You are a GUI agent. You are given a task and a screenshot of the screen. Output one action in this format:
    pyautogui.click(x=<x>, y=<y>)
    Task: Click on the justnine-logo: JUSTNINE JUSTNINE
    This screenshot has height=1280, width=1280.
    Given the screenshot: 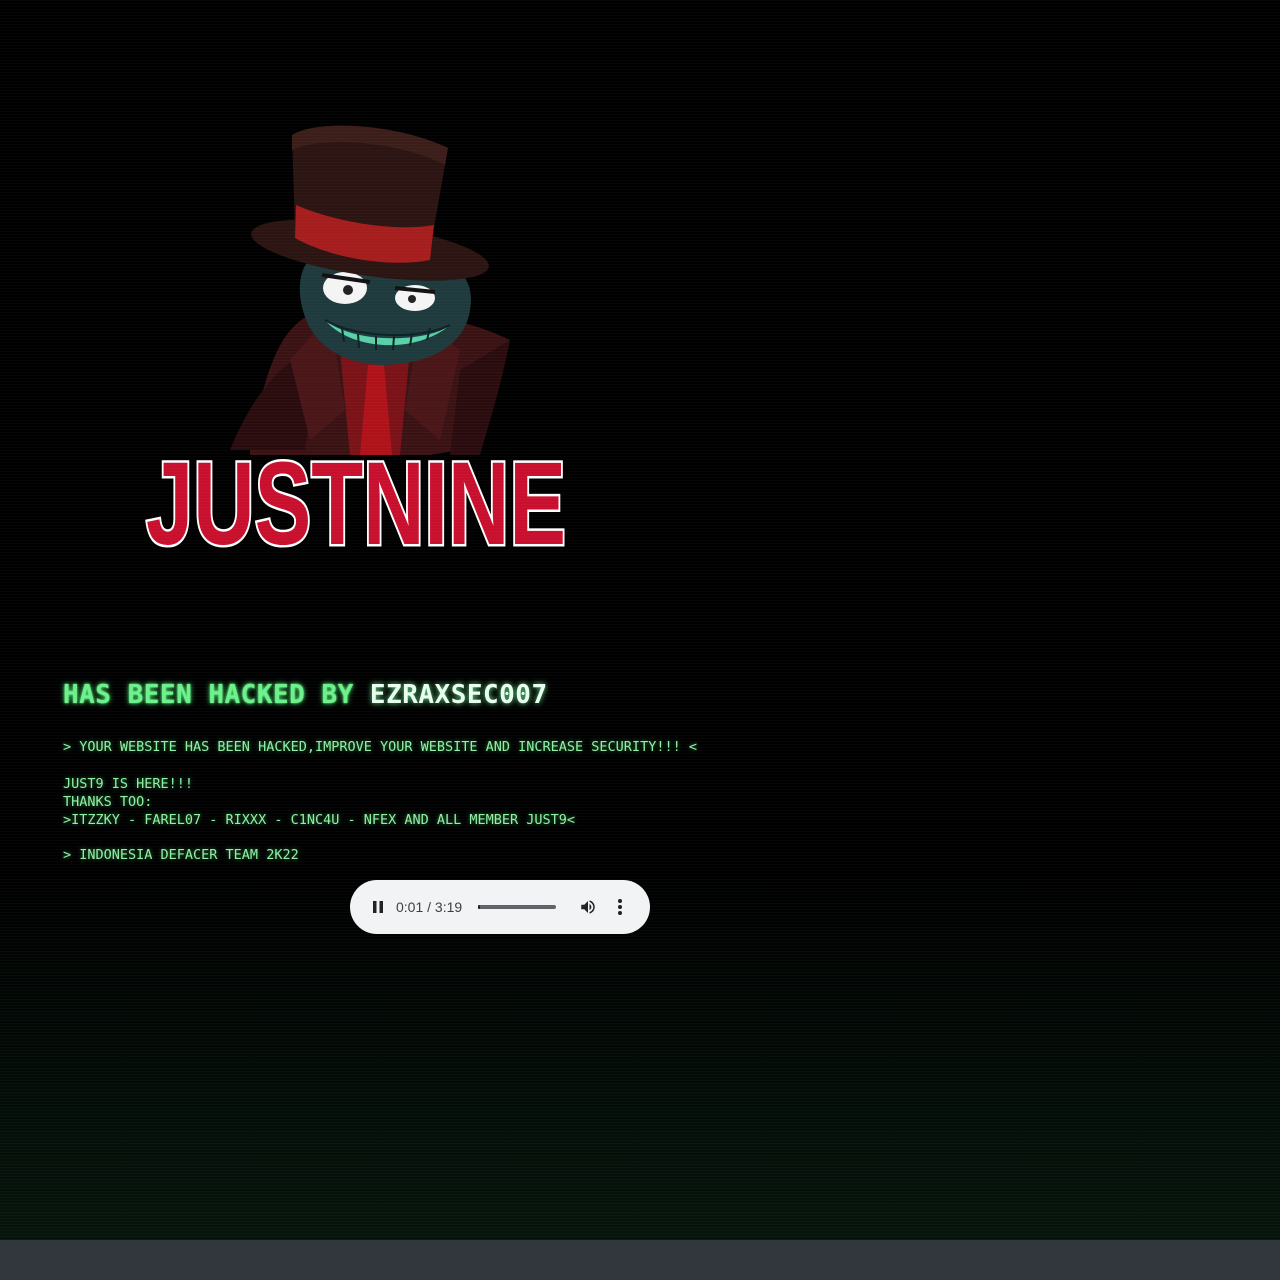 What is the action you would take?
    pyautogui.click(x=356, y=506)
    